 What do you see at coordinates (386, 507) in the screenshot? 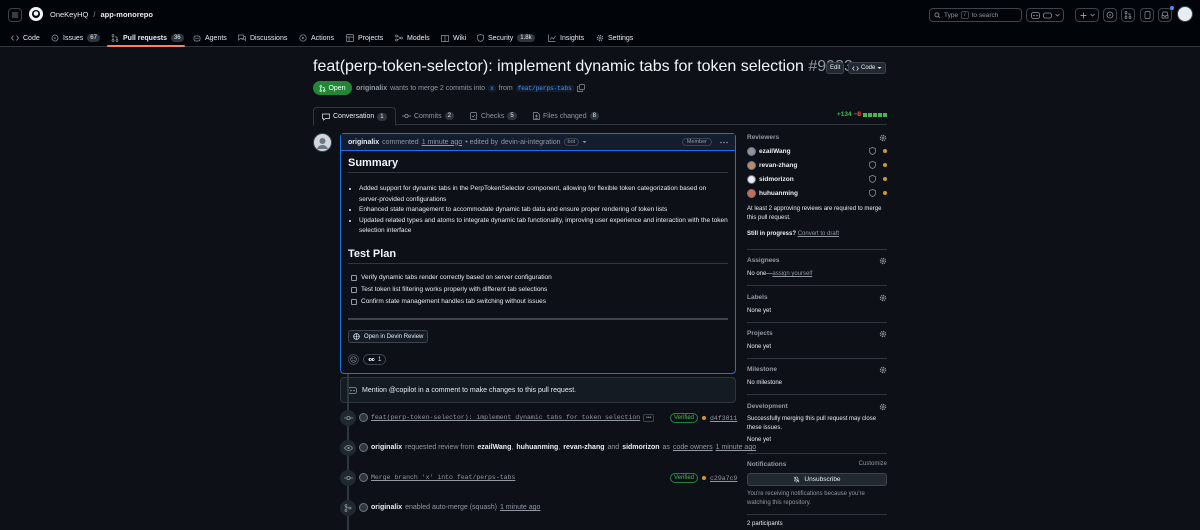
I see `automerge-author: originalix` at bounding box center [386, 507].